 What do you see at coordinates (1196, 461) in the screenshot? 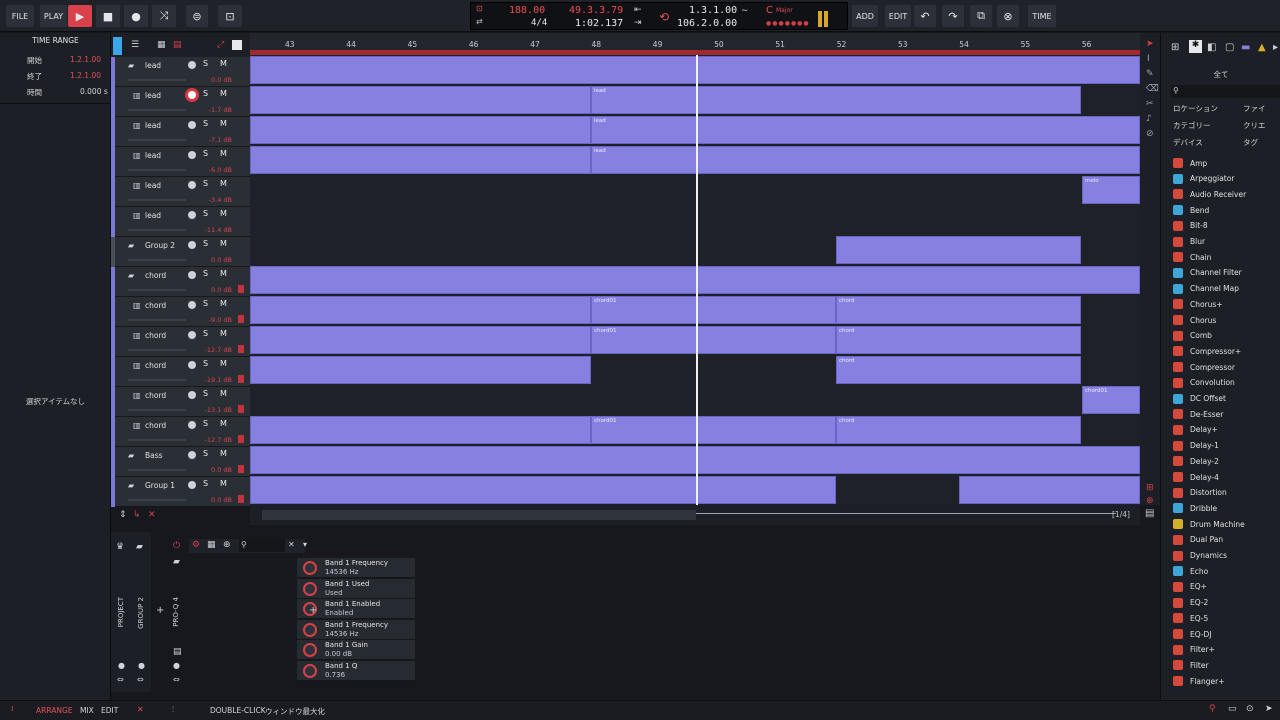
I see `plugin-item: Delay-2` at bounding box center [1196, 461].